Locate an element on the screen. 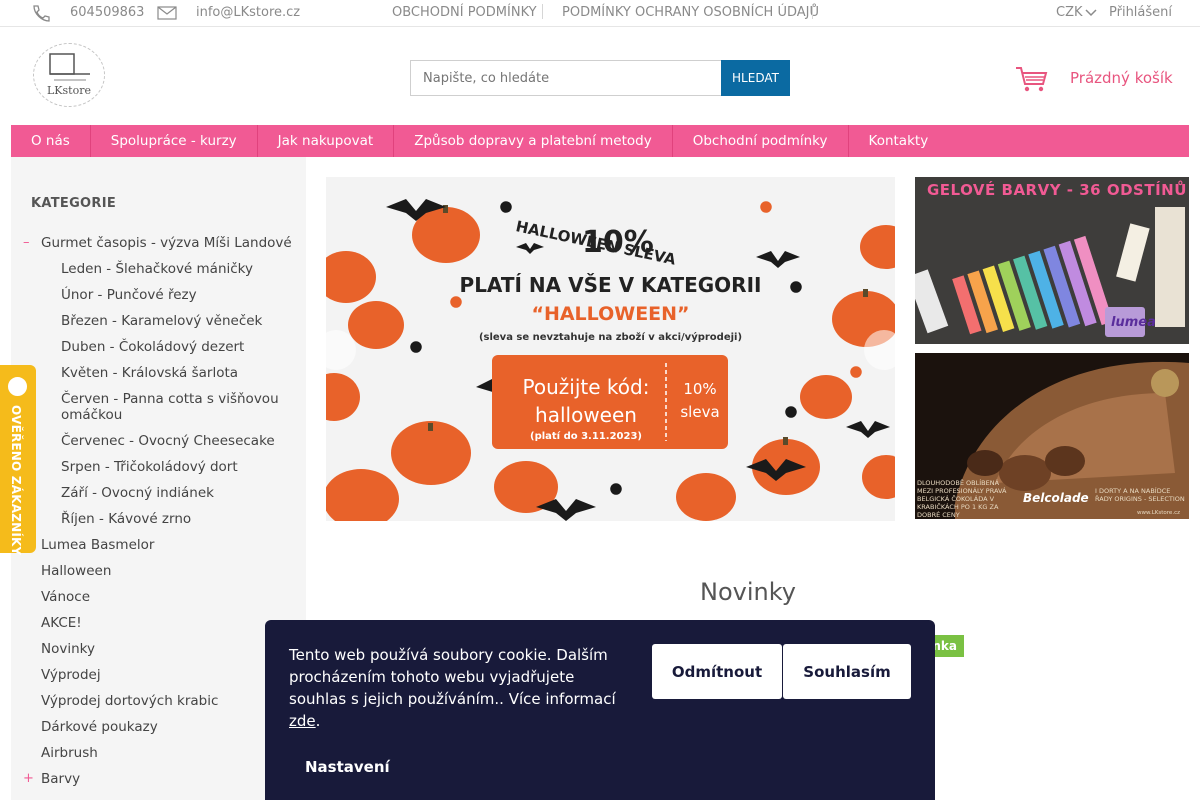  verified-seal-icon is located at coordinates (17, 386).